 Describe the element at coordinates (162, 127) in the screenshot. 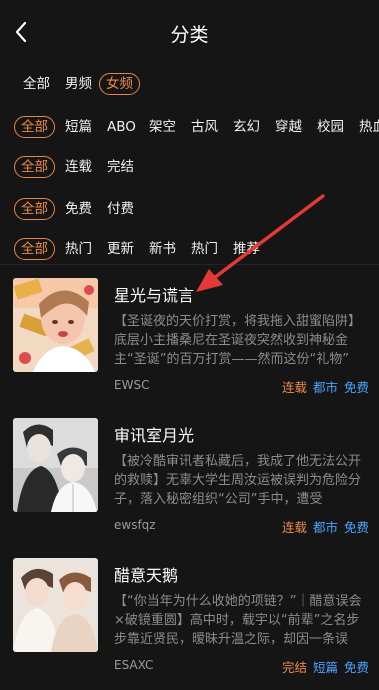

I see `filter-genre-fictional: 架空` at that location.